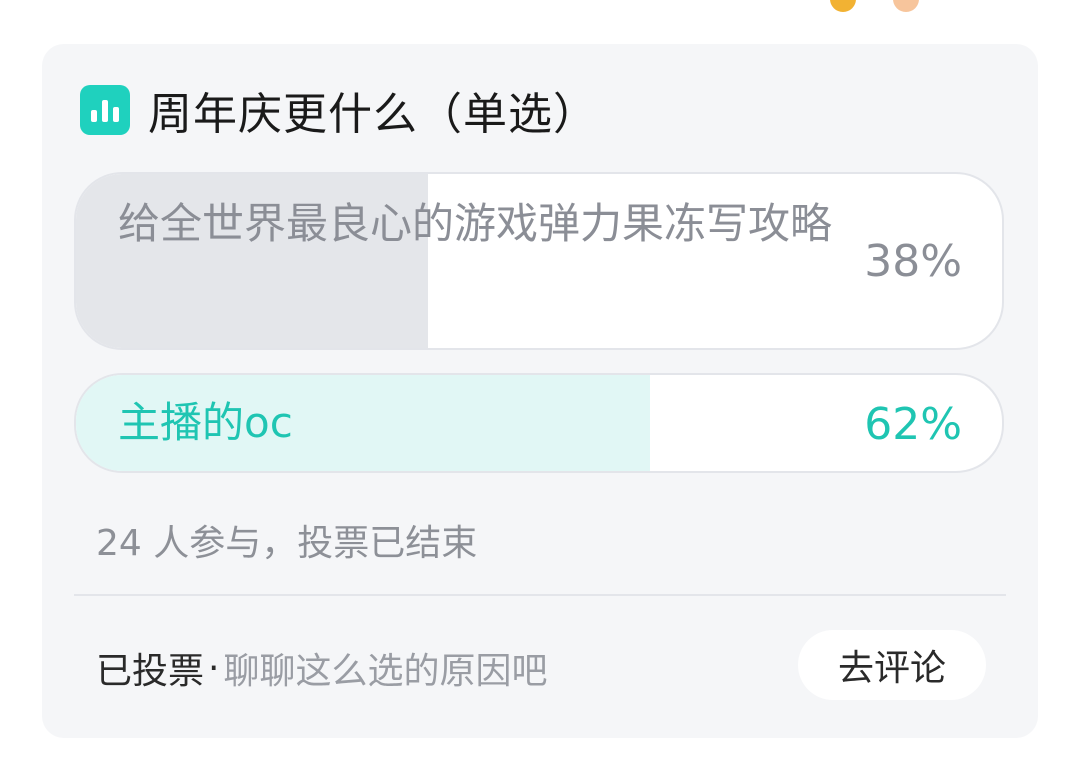  I want to click on poll-bar-chart-icon, so click(105, 110).